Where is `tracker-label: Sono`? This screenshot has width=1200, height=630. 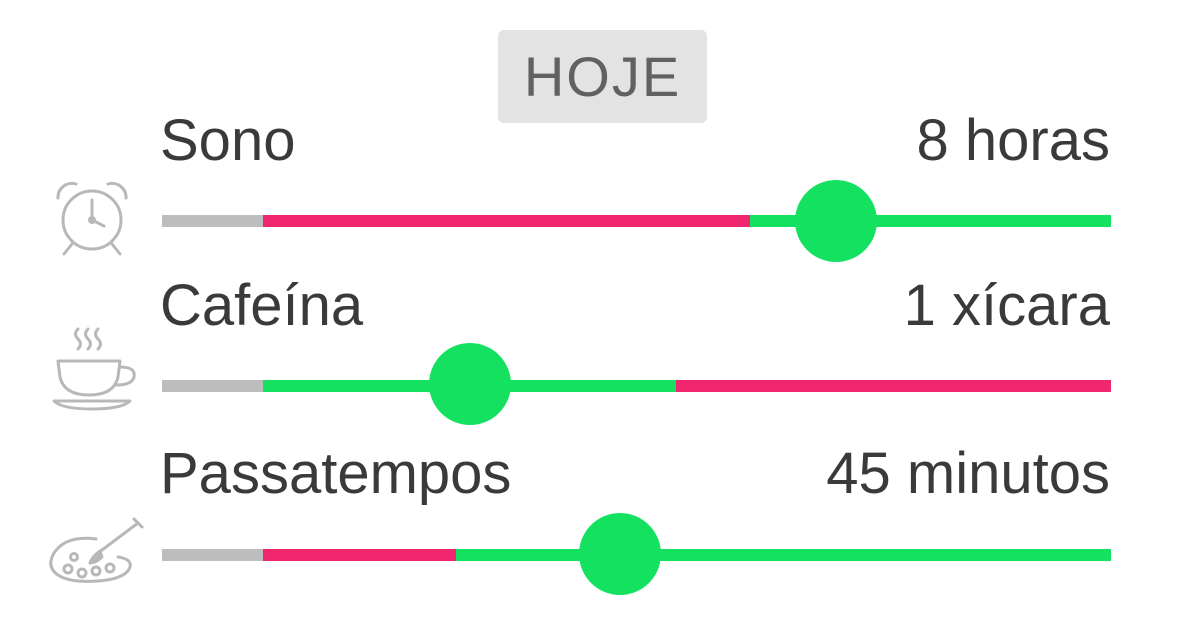
tracker-label: Sono is located at coordinates (228, 140).